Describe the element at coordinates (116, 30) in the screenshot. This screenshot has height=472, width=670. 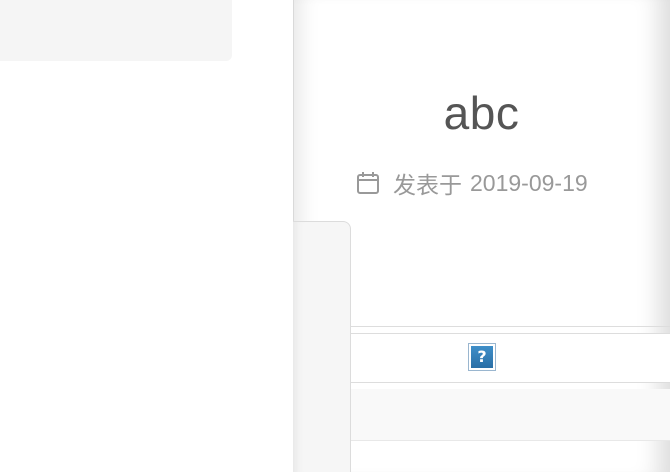
I see `sidebar-panel` at that location.